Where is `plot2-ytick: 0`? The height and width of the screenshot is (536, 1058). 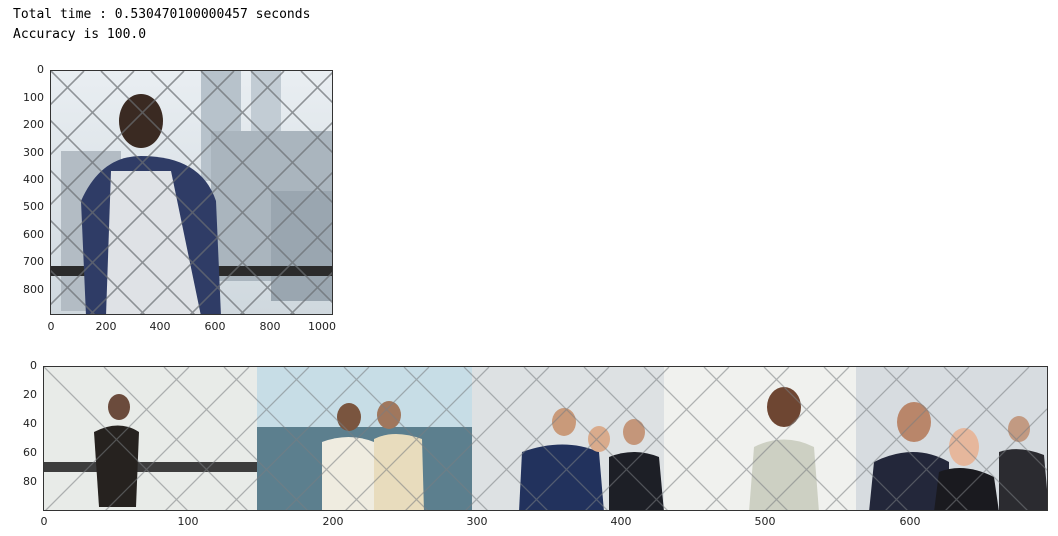
plot2-ytick: 0 is located at coordinates (33, 365).